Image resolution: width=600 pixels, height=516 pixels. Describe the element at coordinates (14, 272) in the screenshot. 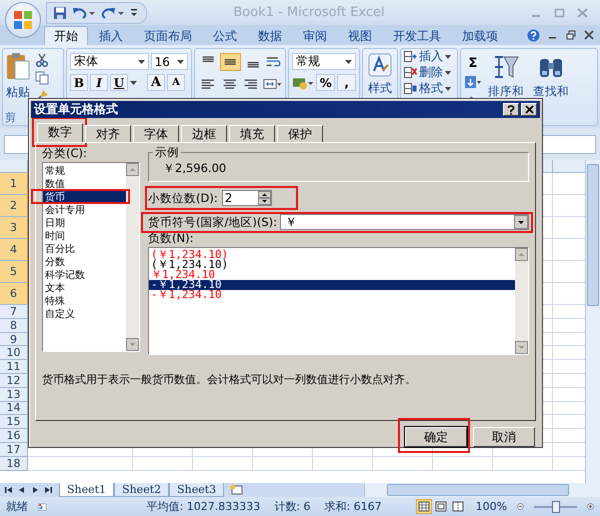

I see `row-header: 5` at that location.